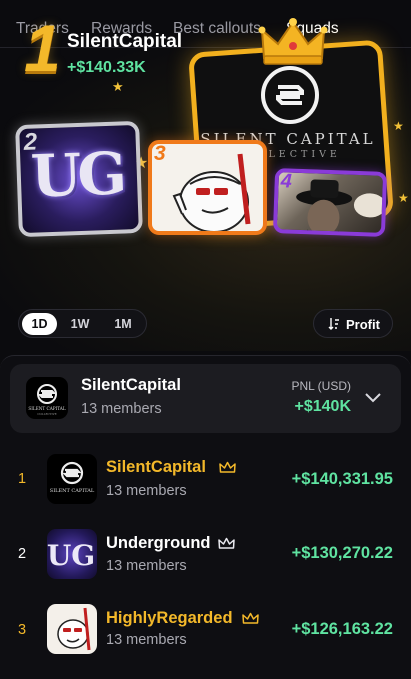 The width and height of the screenshot is (411, 679). I want to click on silent-capital-logo, so click(290, 95).